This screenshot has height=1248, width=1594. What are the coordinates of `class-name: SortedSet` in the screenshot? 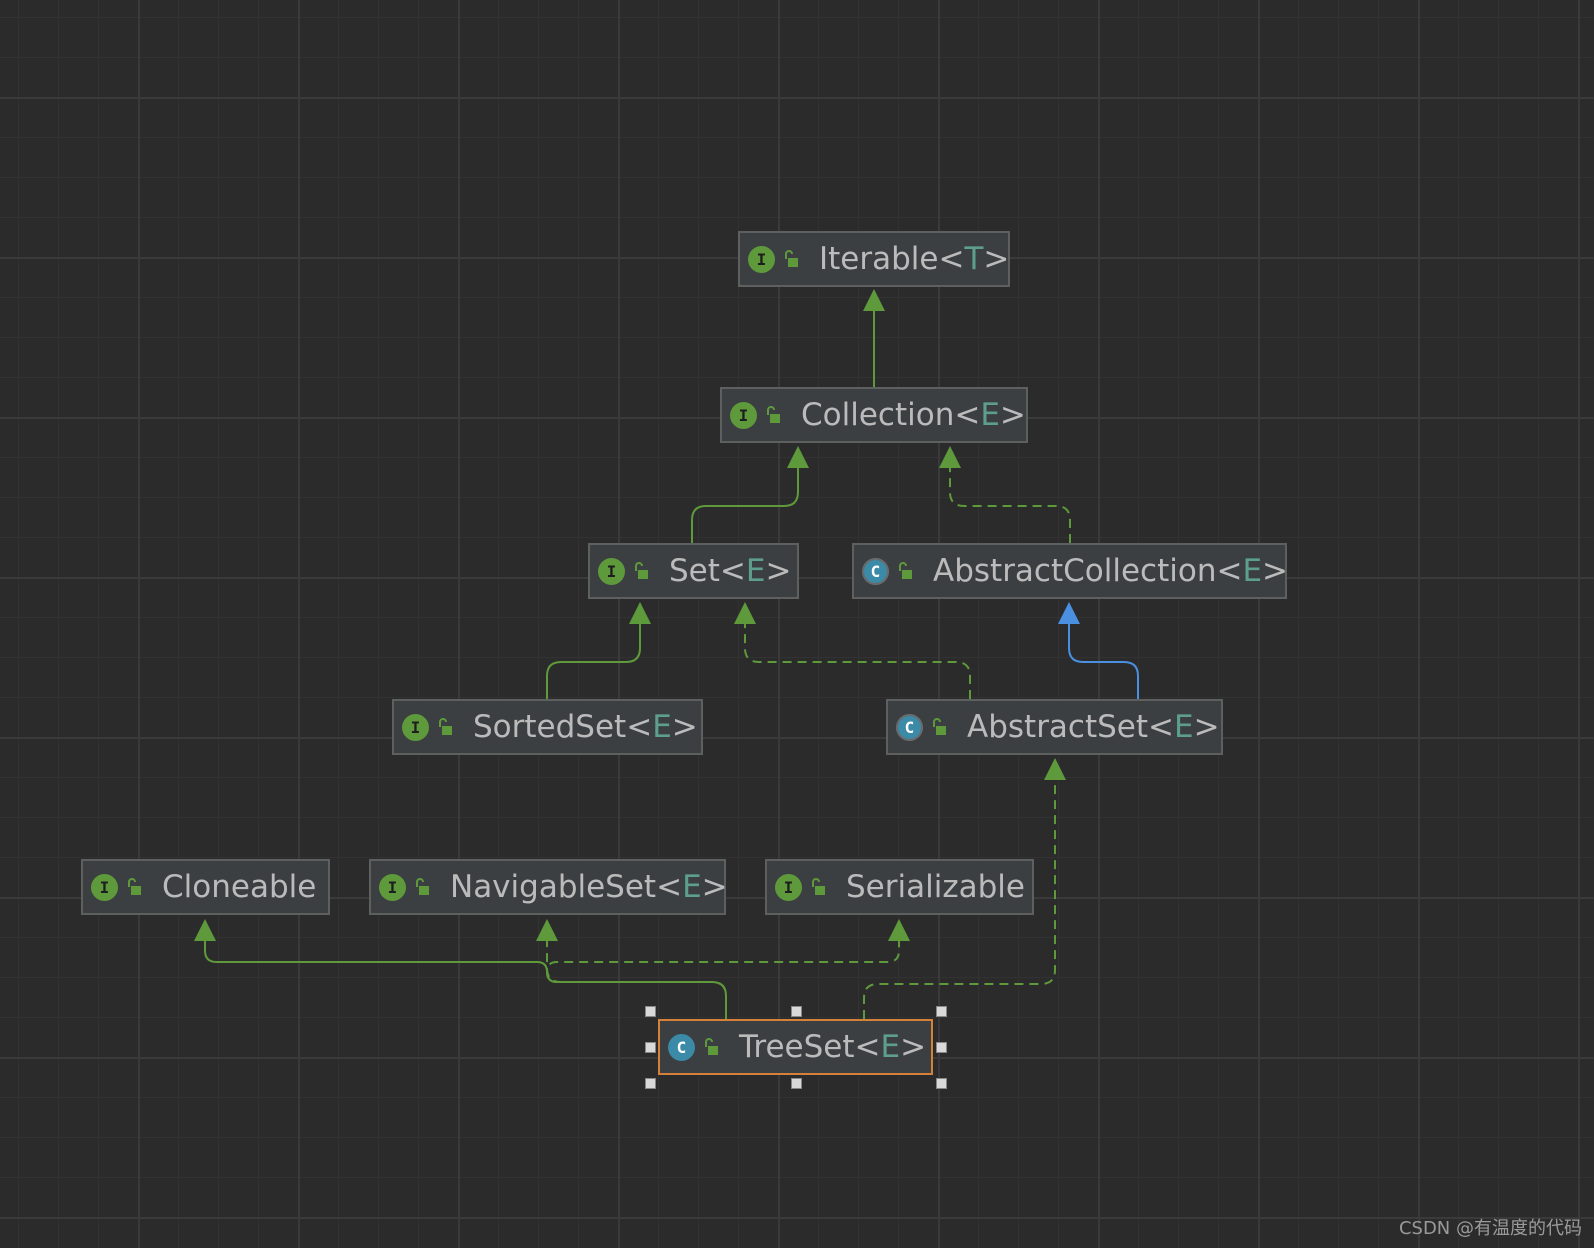 It's located at (550, 727).